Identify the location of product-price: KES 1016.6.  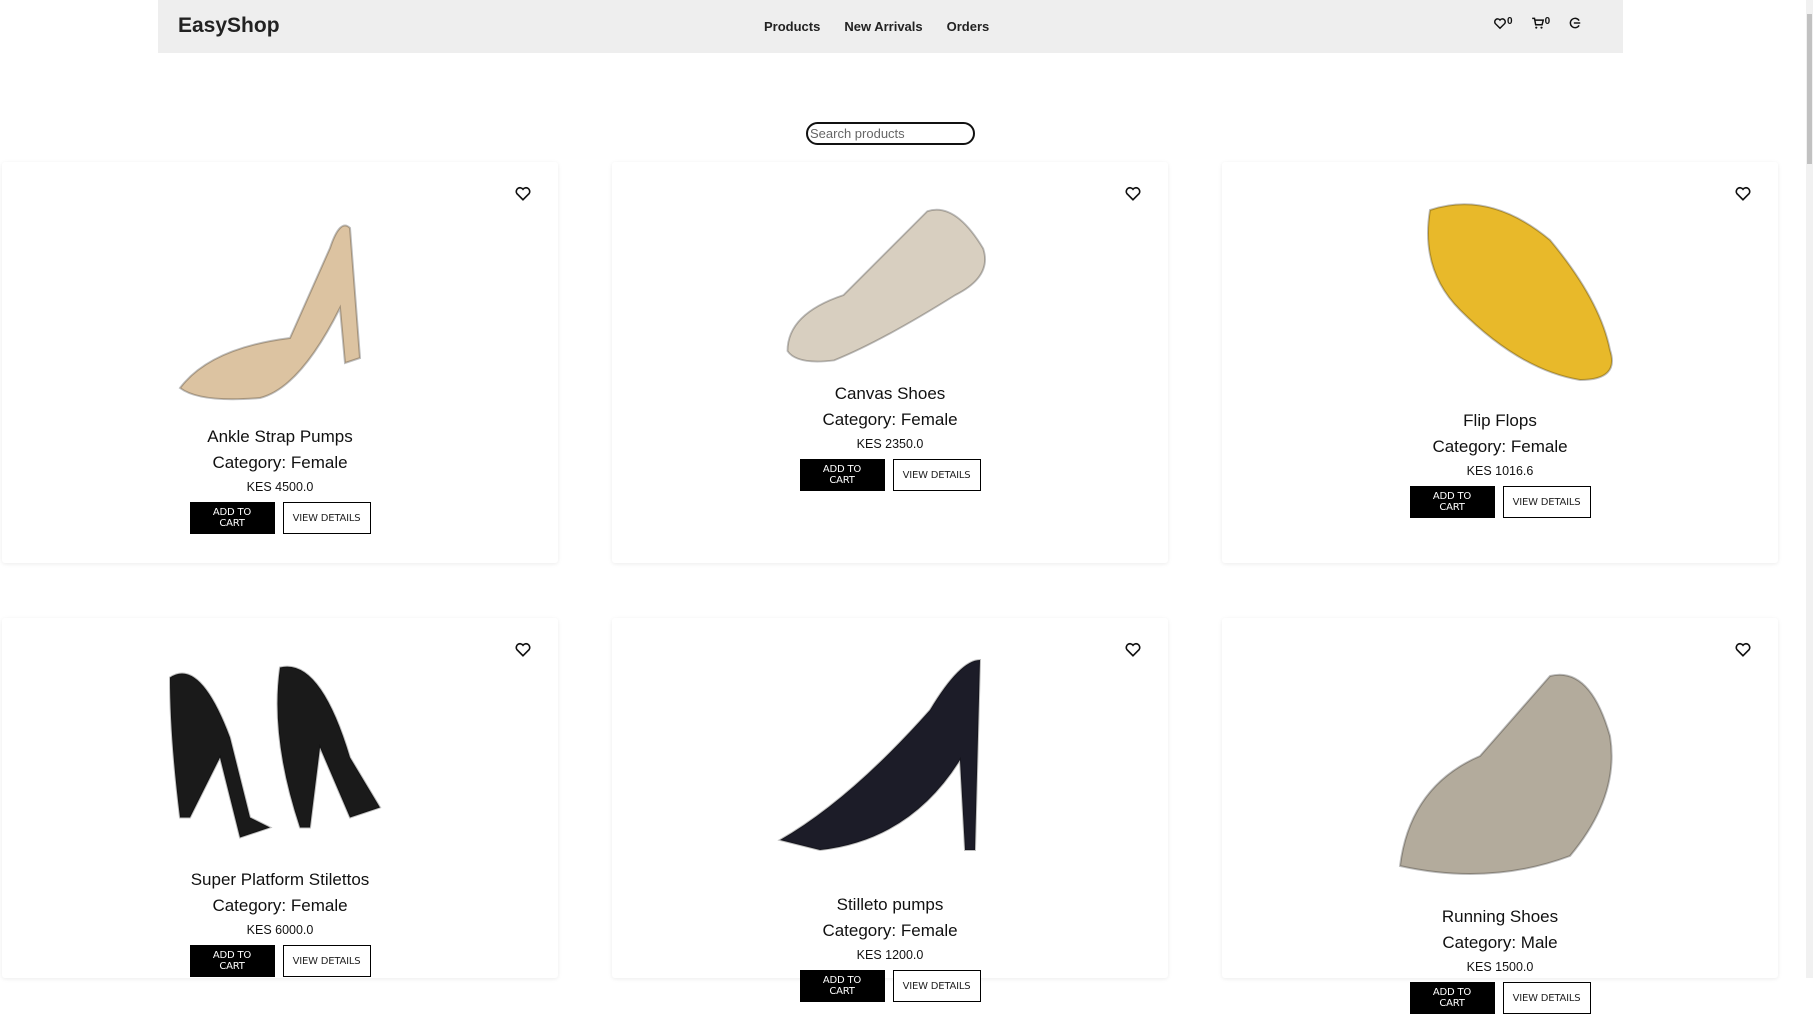
(1500, 471).